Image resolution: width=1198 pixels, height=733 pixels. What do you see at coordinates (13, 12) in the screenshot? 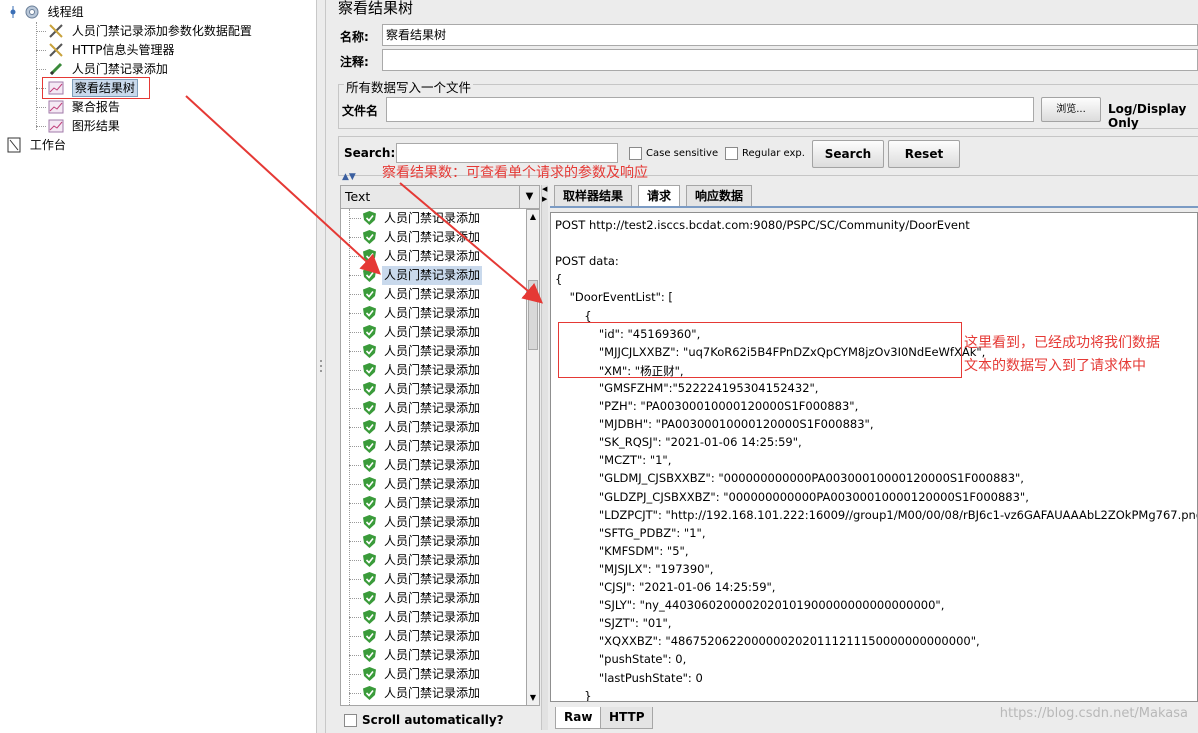
I see `expand-toggle-icon` at bounding box center [13, 12].